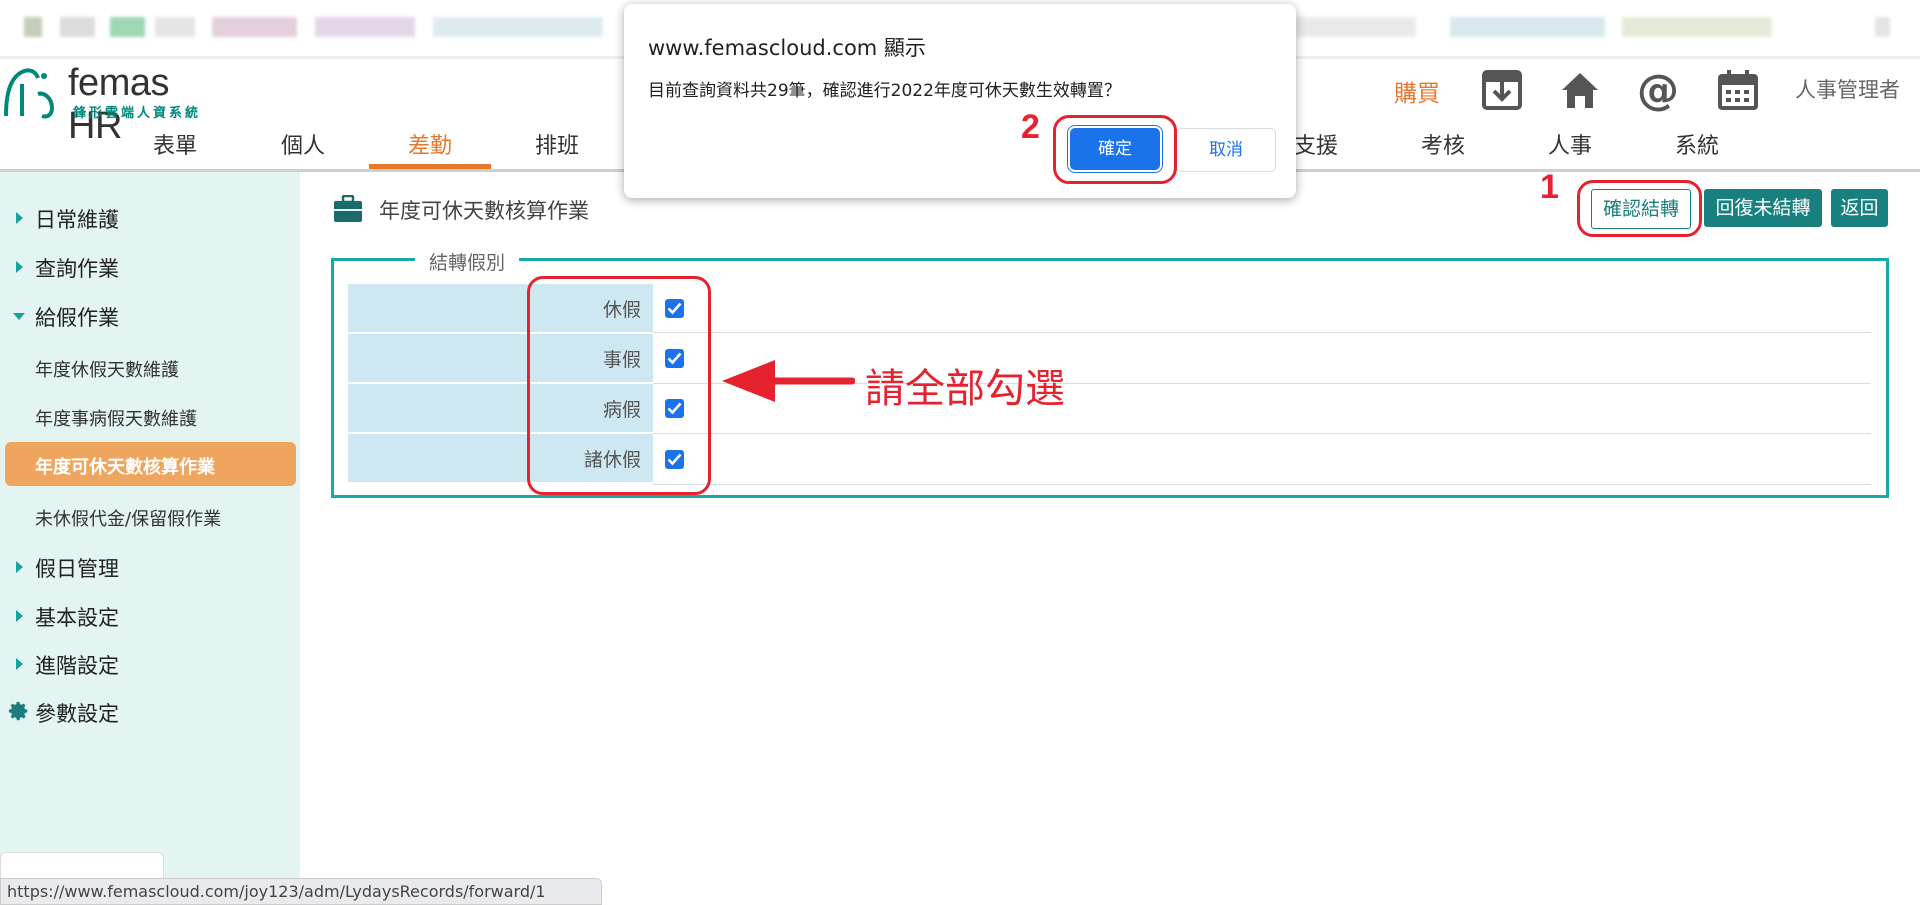  Describe the element at coordinates (348, 208) in the screenshot. I see `briefcase-icon` at that location.